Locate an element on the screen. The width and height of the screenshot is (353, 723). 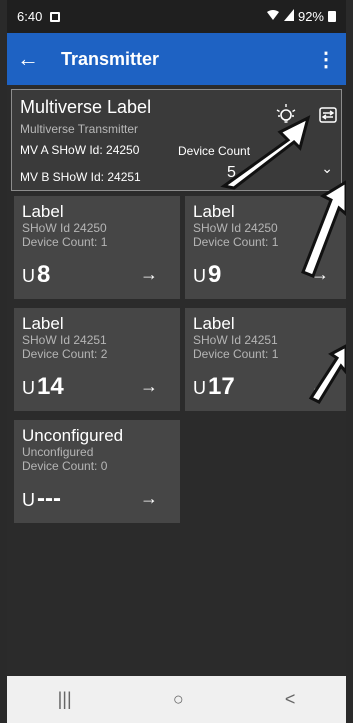
page-title: Transmitter is located at coordinates (110, 58).